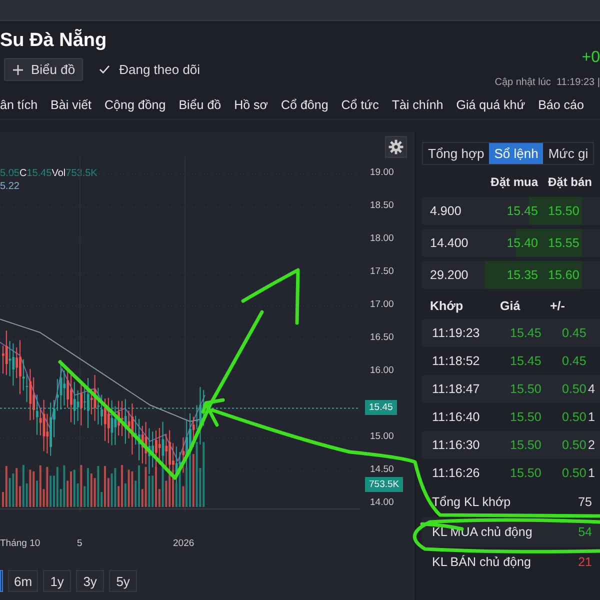 The width and height of the screenshot is (600, 600). What do you see at coordinates (513, 211) in the screenshot?
I see `bid-price-cell: 15.45` at bounding box center [513, 211].